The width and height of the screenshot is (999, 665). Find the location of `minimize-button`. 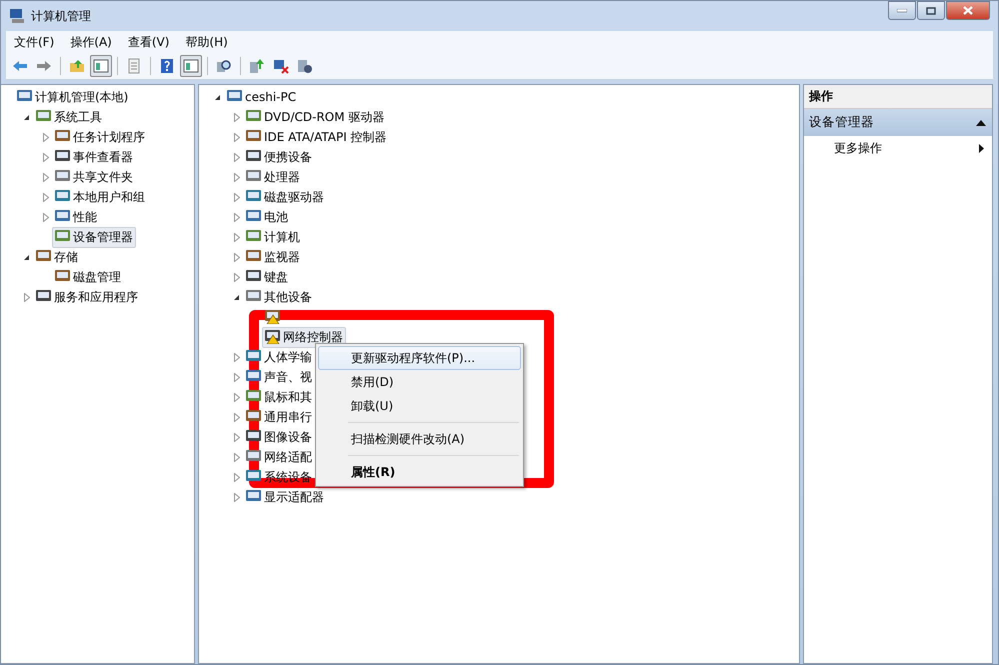

minimize-button is located at coordinates (902, 10).